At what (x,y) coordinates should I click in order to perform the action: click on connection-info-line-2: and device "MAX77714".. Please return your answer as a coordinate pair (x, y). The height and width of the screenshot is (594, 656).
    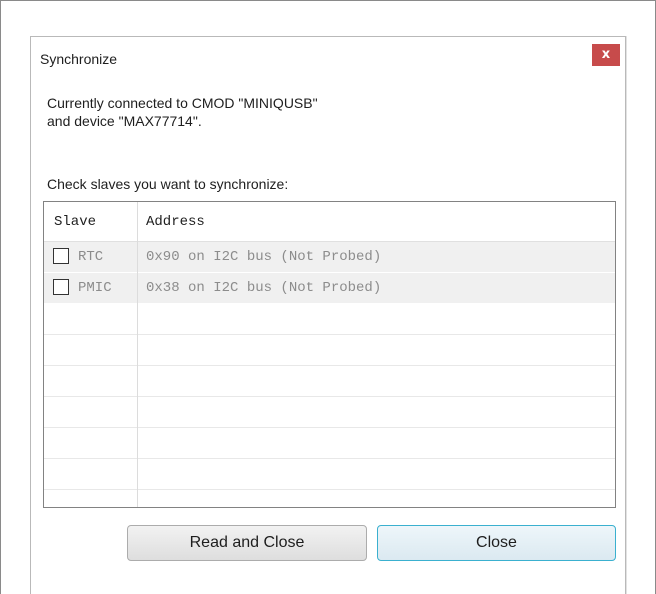
    Looking at the image, I should click on (124, 121).